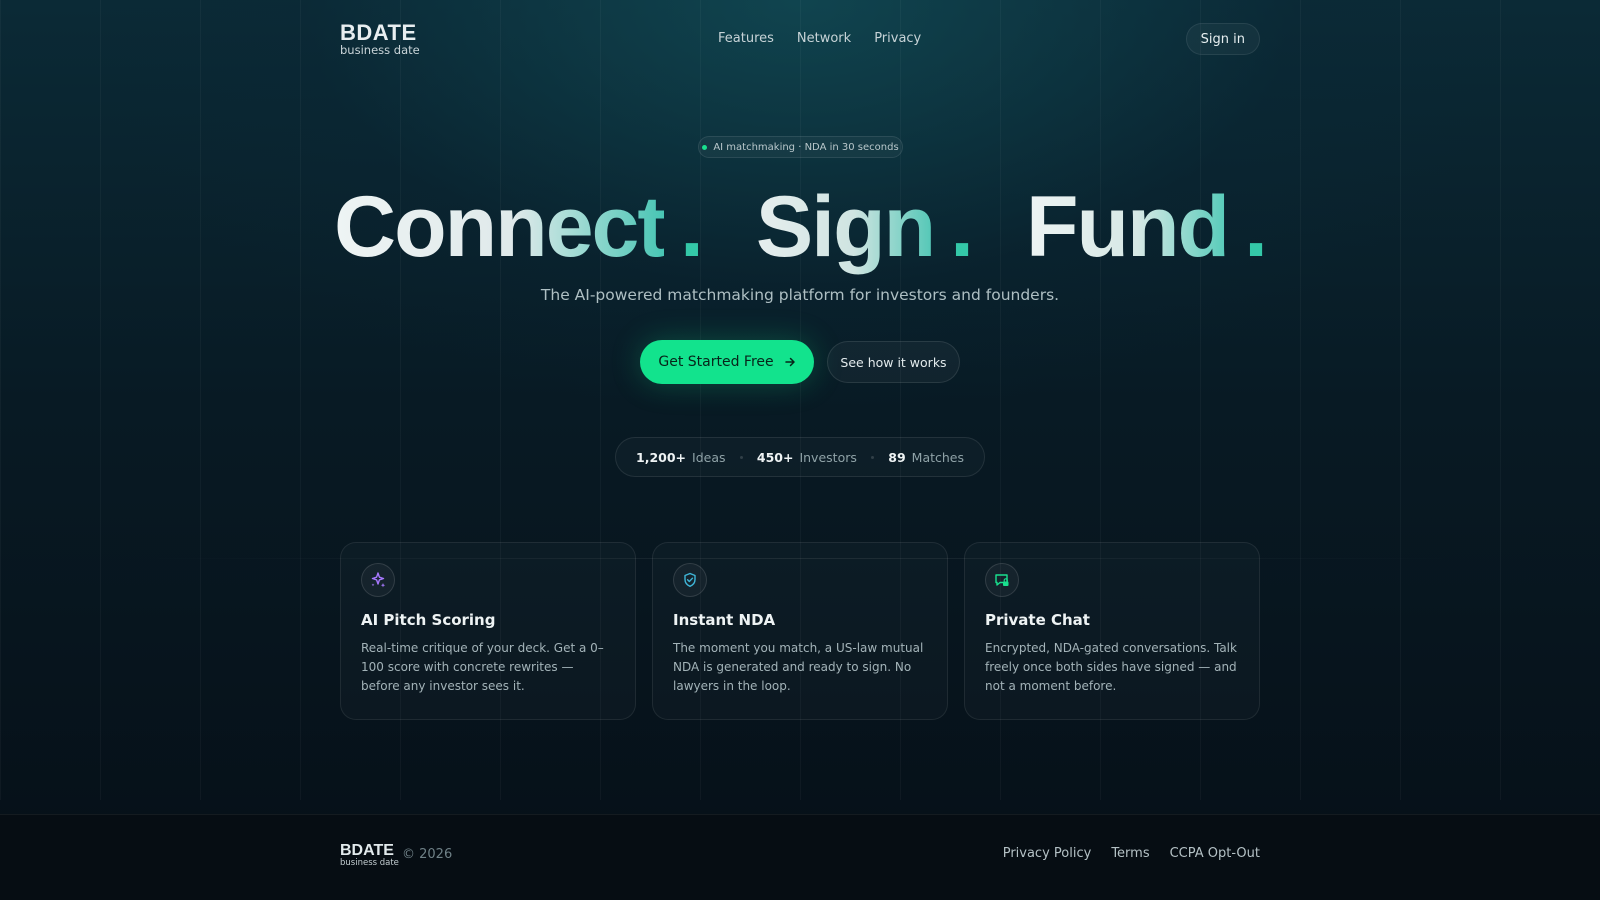  I want to click on headline-period-2: ., so click(962, 227).